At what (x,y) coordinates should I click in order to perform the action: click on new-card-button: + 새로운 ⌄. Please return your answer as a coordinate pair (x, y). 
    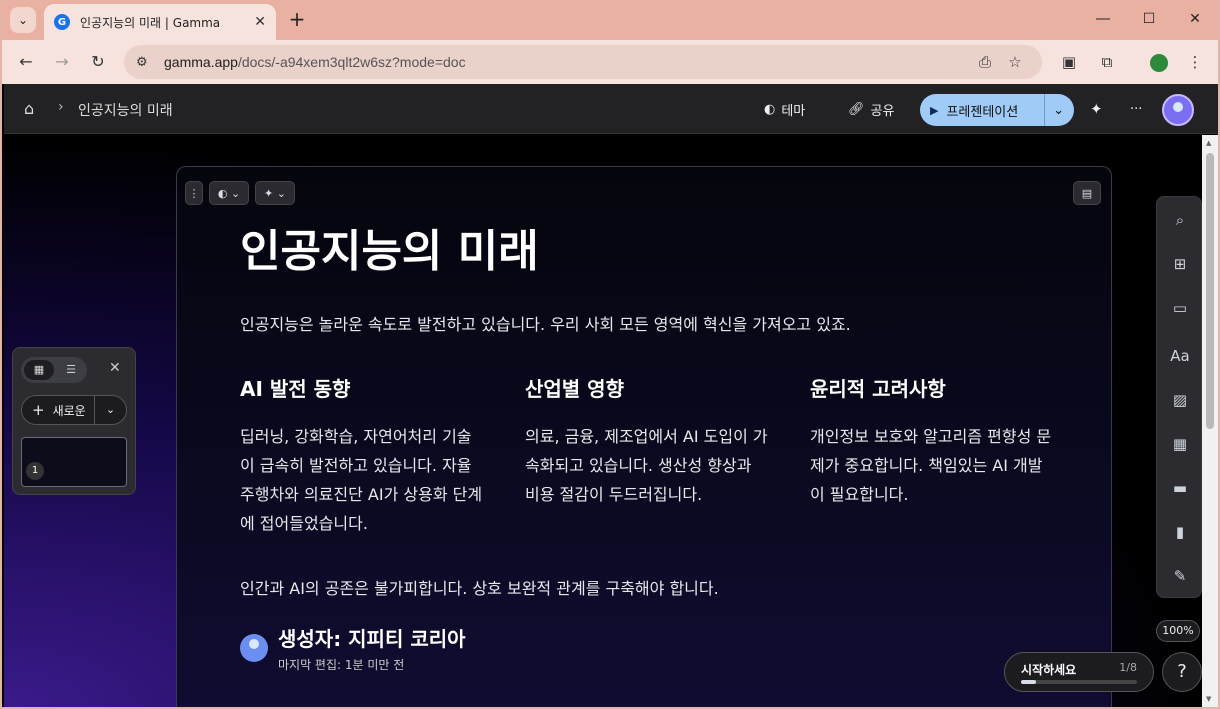
    Looking at the image, I should click on (74, 410).